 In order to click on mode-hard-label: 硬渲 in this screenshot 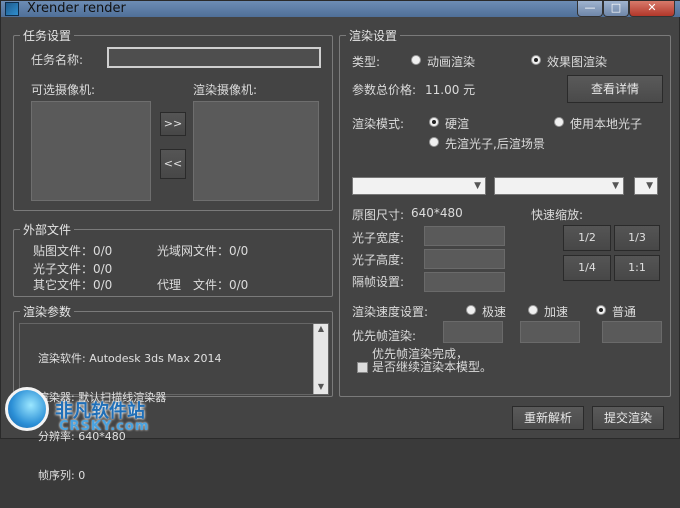, I will do `click(457, 123)`.